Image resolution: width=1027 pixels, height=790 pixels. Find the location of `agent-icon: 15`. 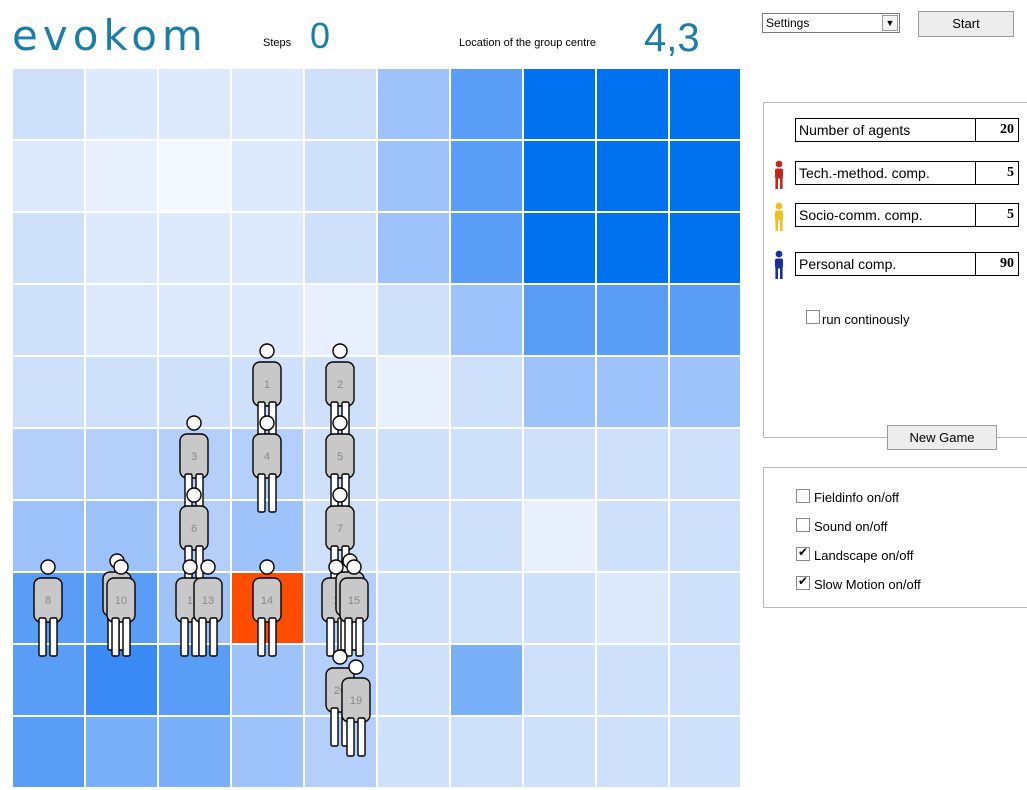

agent-icon: 15 is located at coordinates (354, 608).